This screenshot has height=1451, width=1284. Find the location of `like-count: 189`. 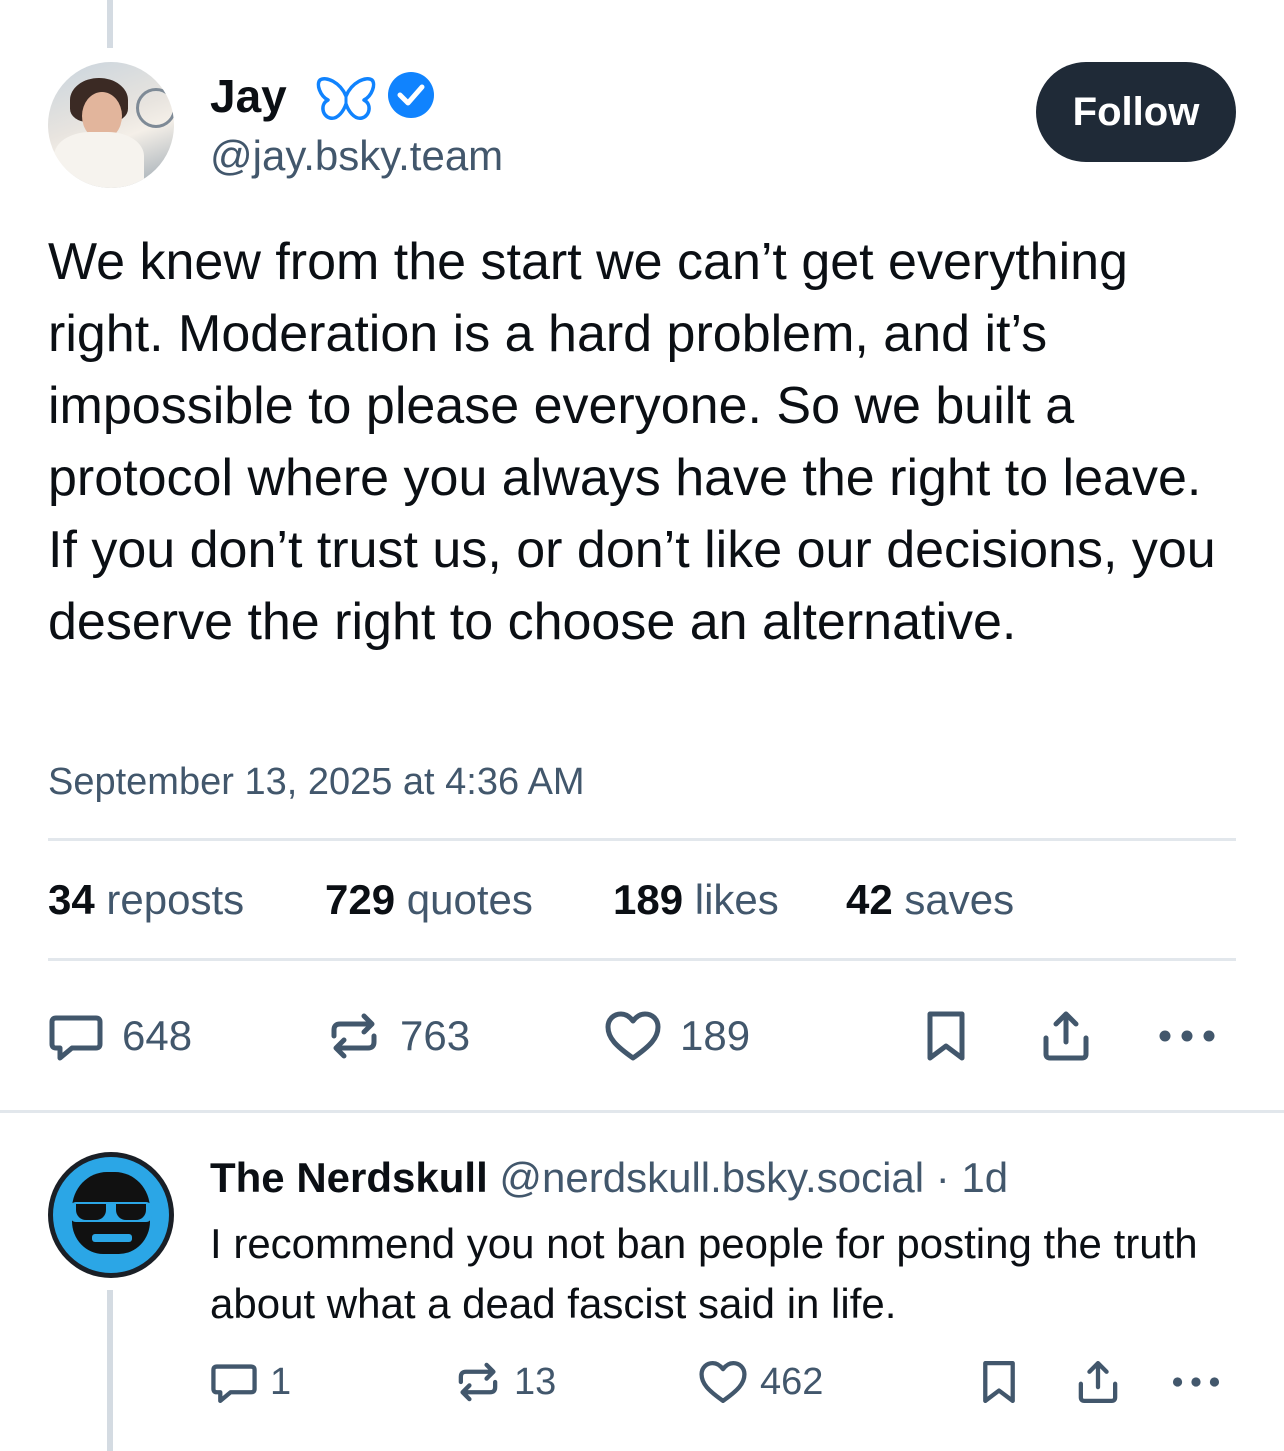

like-count: 189 is located at coordinates (715, 1035).